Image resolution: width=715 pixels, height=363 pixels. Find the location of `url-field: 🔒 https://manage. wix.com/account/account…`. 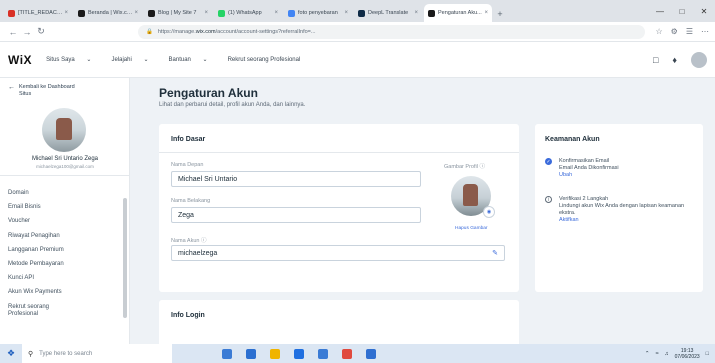

url-field: 🔒 https://manage. wix.com/account/account… is located at coordinates (392, 31).